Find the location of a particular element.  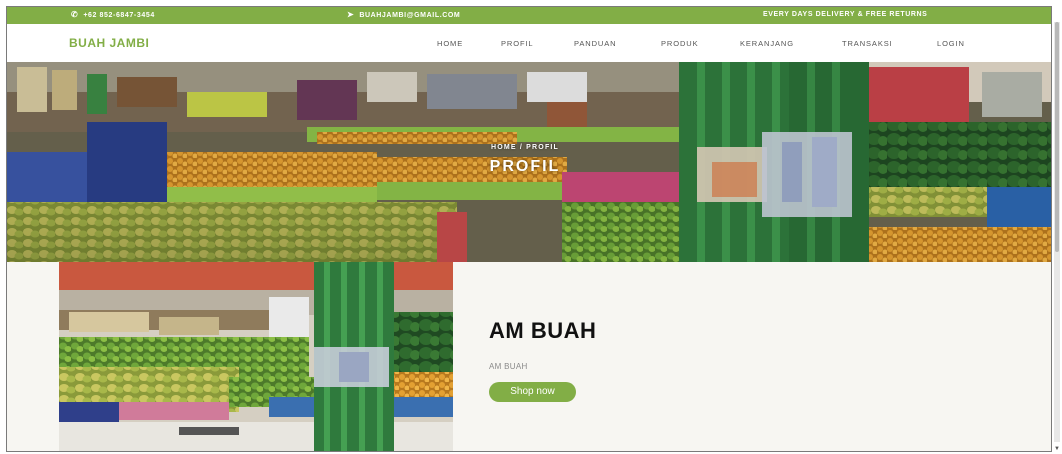

nav-item-panduan: PANDUAN is located at coordinates (595, 43).